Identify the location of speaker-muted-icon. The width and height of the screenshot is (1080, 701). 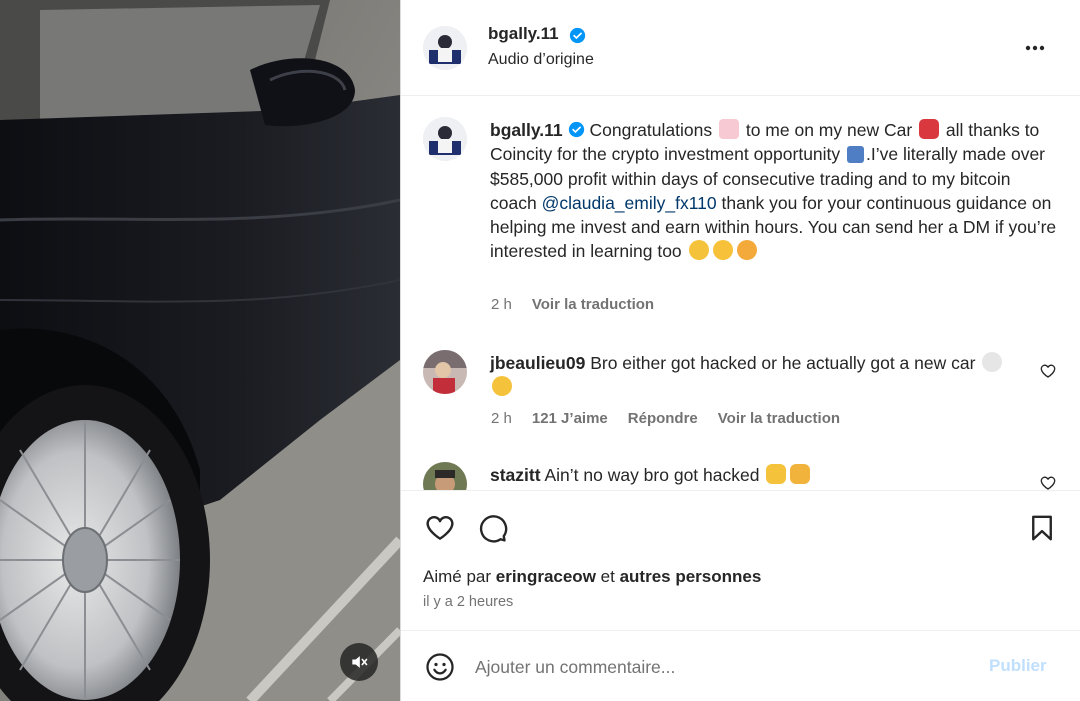
(360, 662).